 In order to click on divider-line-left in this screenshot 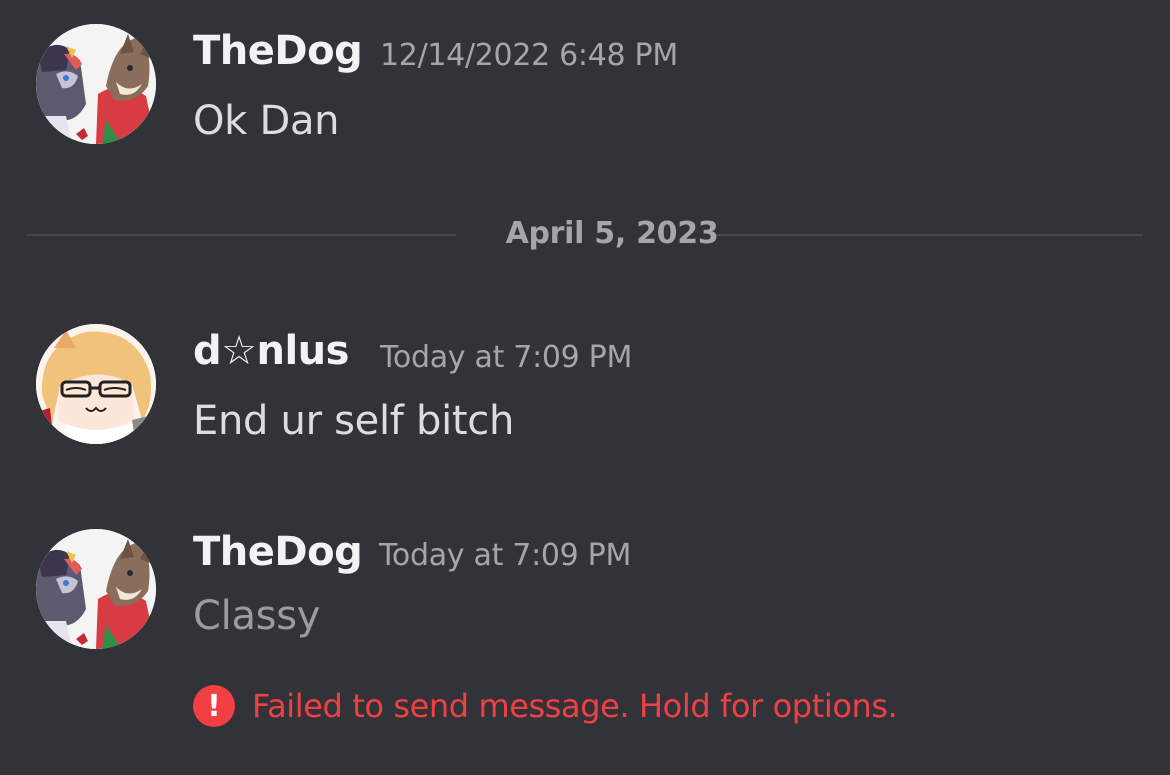, I will do `click(241, 235)`.